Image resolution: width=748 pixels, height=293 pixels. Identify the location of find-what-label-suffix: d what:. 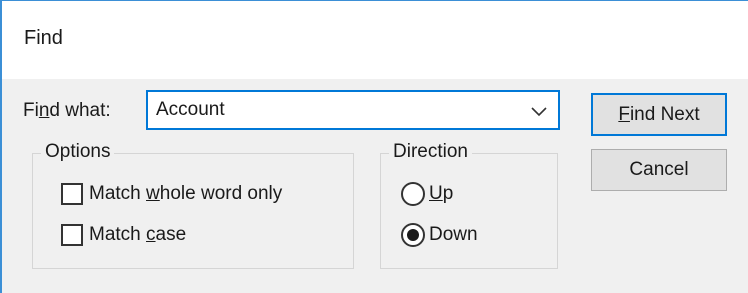
(80, 110).